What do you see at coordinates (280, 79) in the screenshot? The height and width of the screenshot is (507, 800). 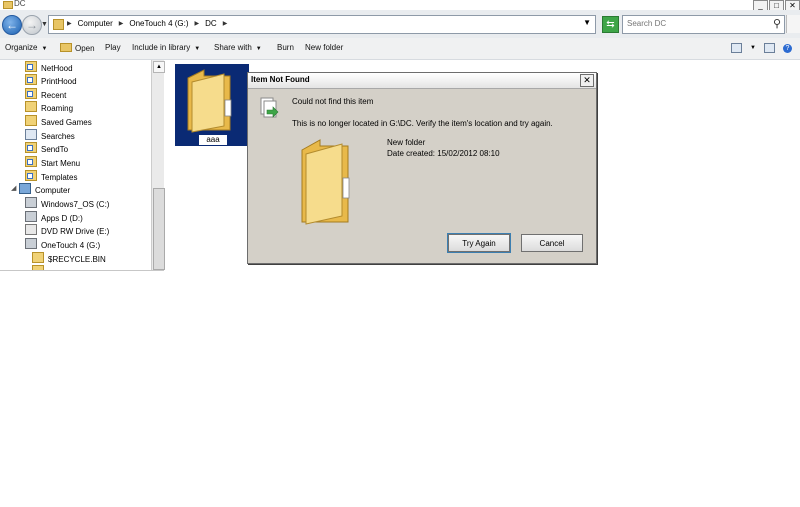 I see `dialog-title: Item Not Found` at bounding box center [280, 79].